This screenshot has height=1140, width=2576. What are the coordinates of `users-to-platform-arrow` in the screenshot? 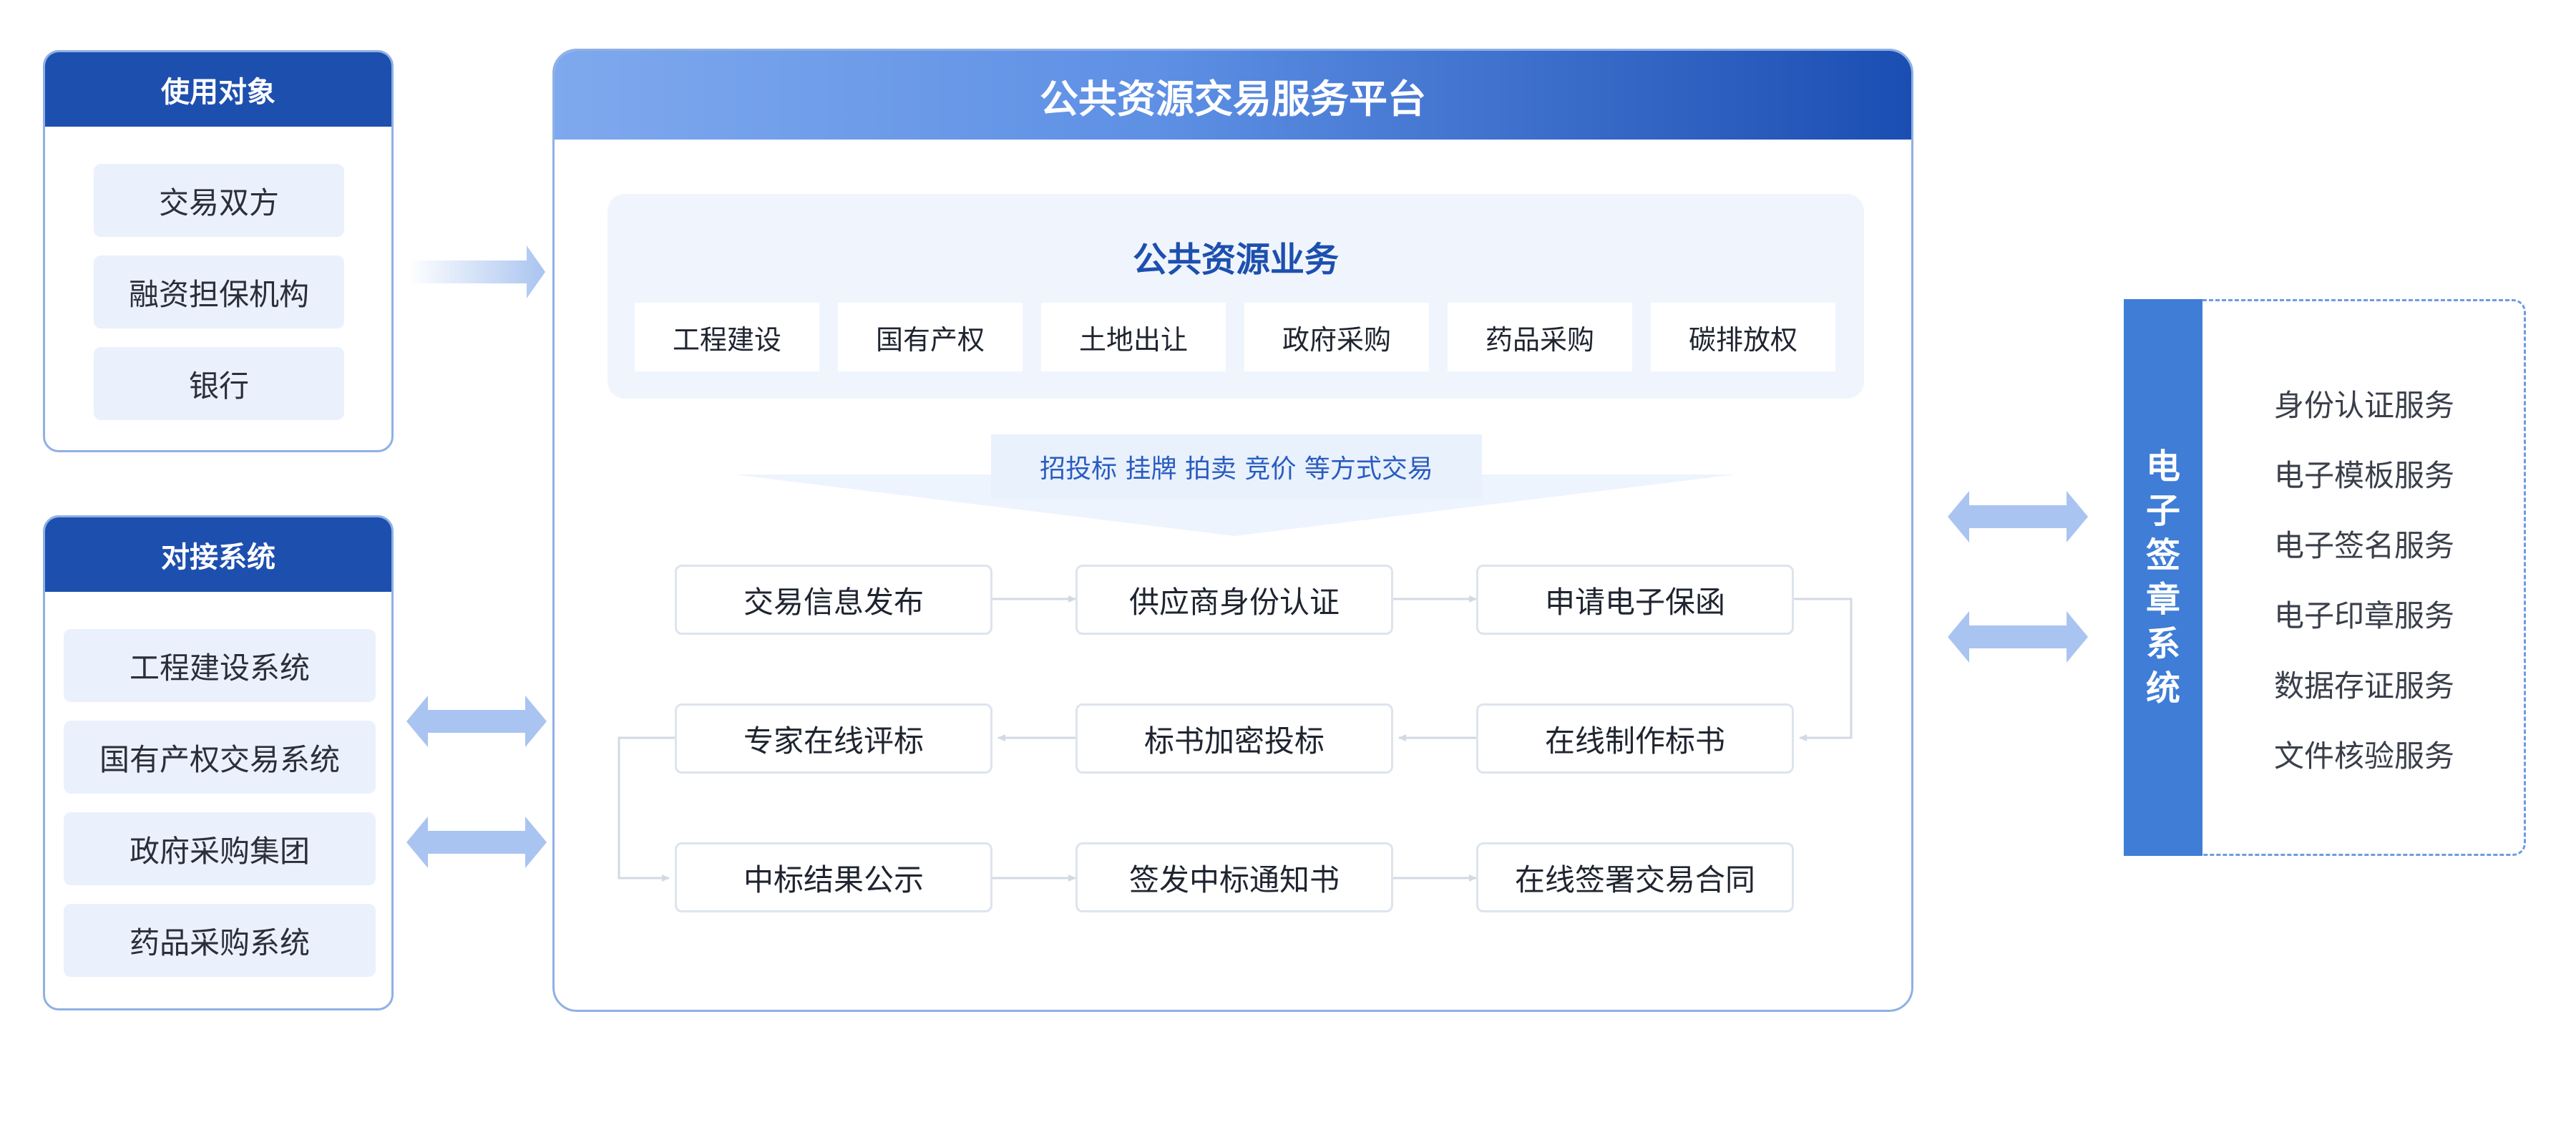 It's located at (476, 271).